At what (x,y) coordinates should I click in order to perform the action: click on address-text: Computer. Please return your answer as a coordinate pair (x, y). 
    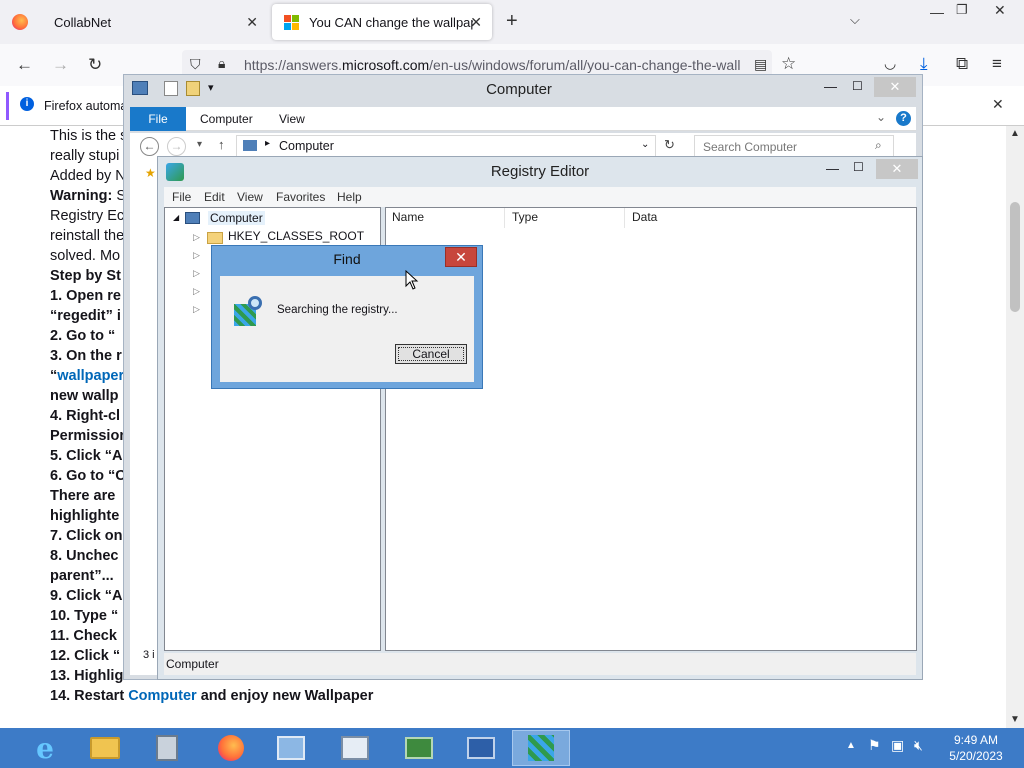
    Looking at the image, I should click on (306, 146).